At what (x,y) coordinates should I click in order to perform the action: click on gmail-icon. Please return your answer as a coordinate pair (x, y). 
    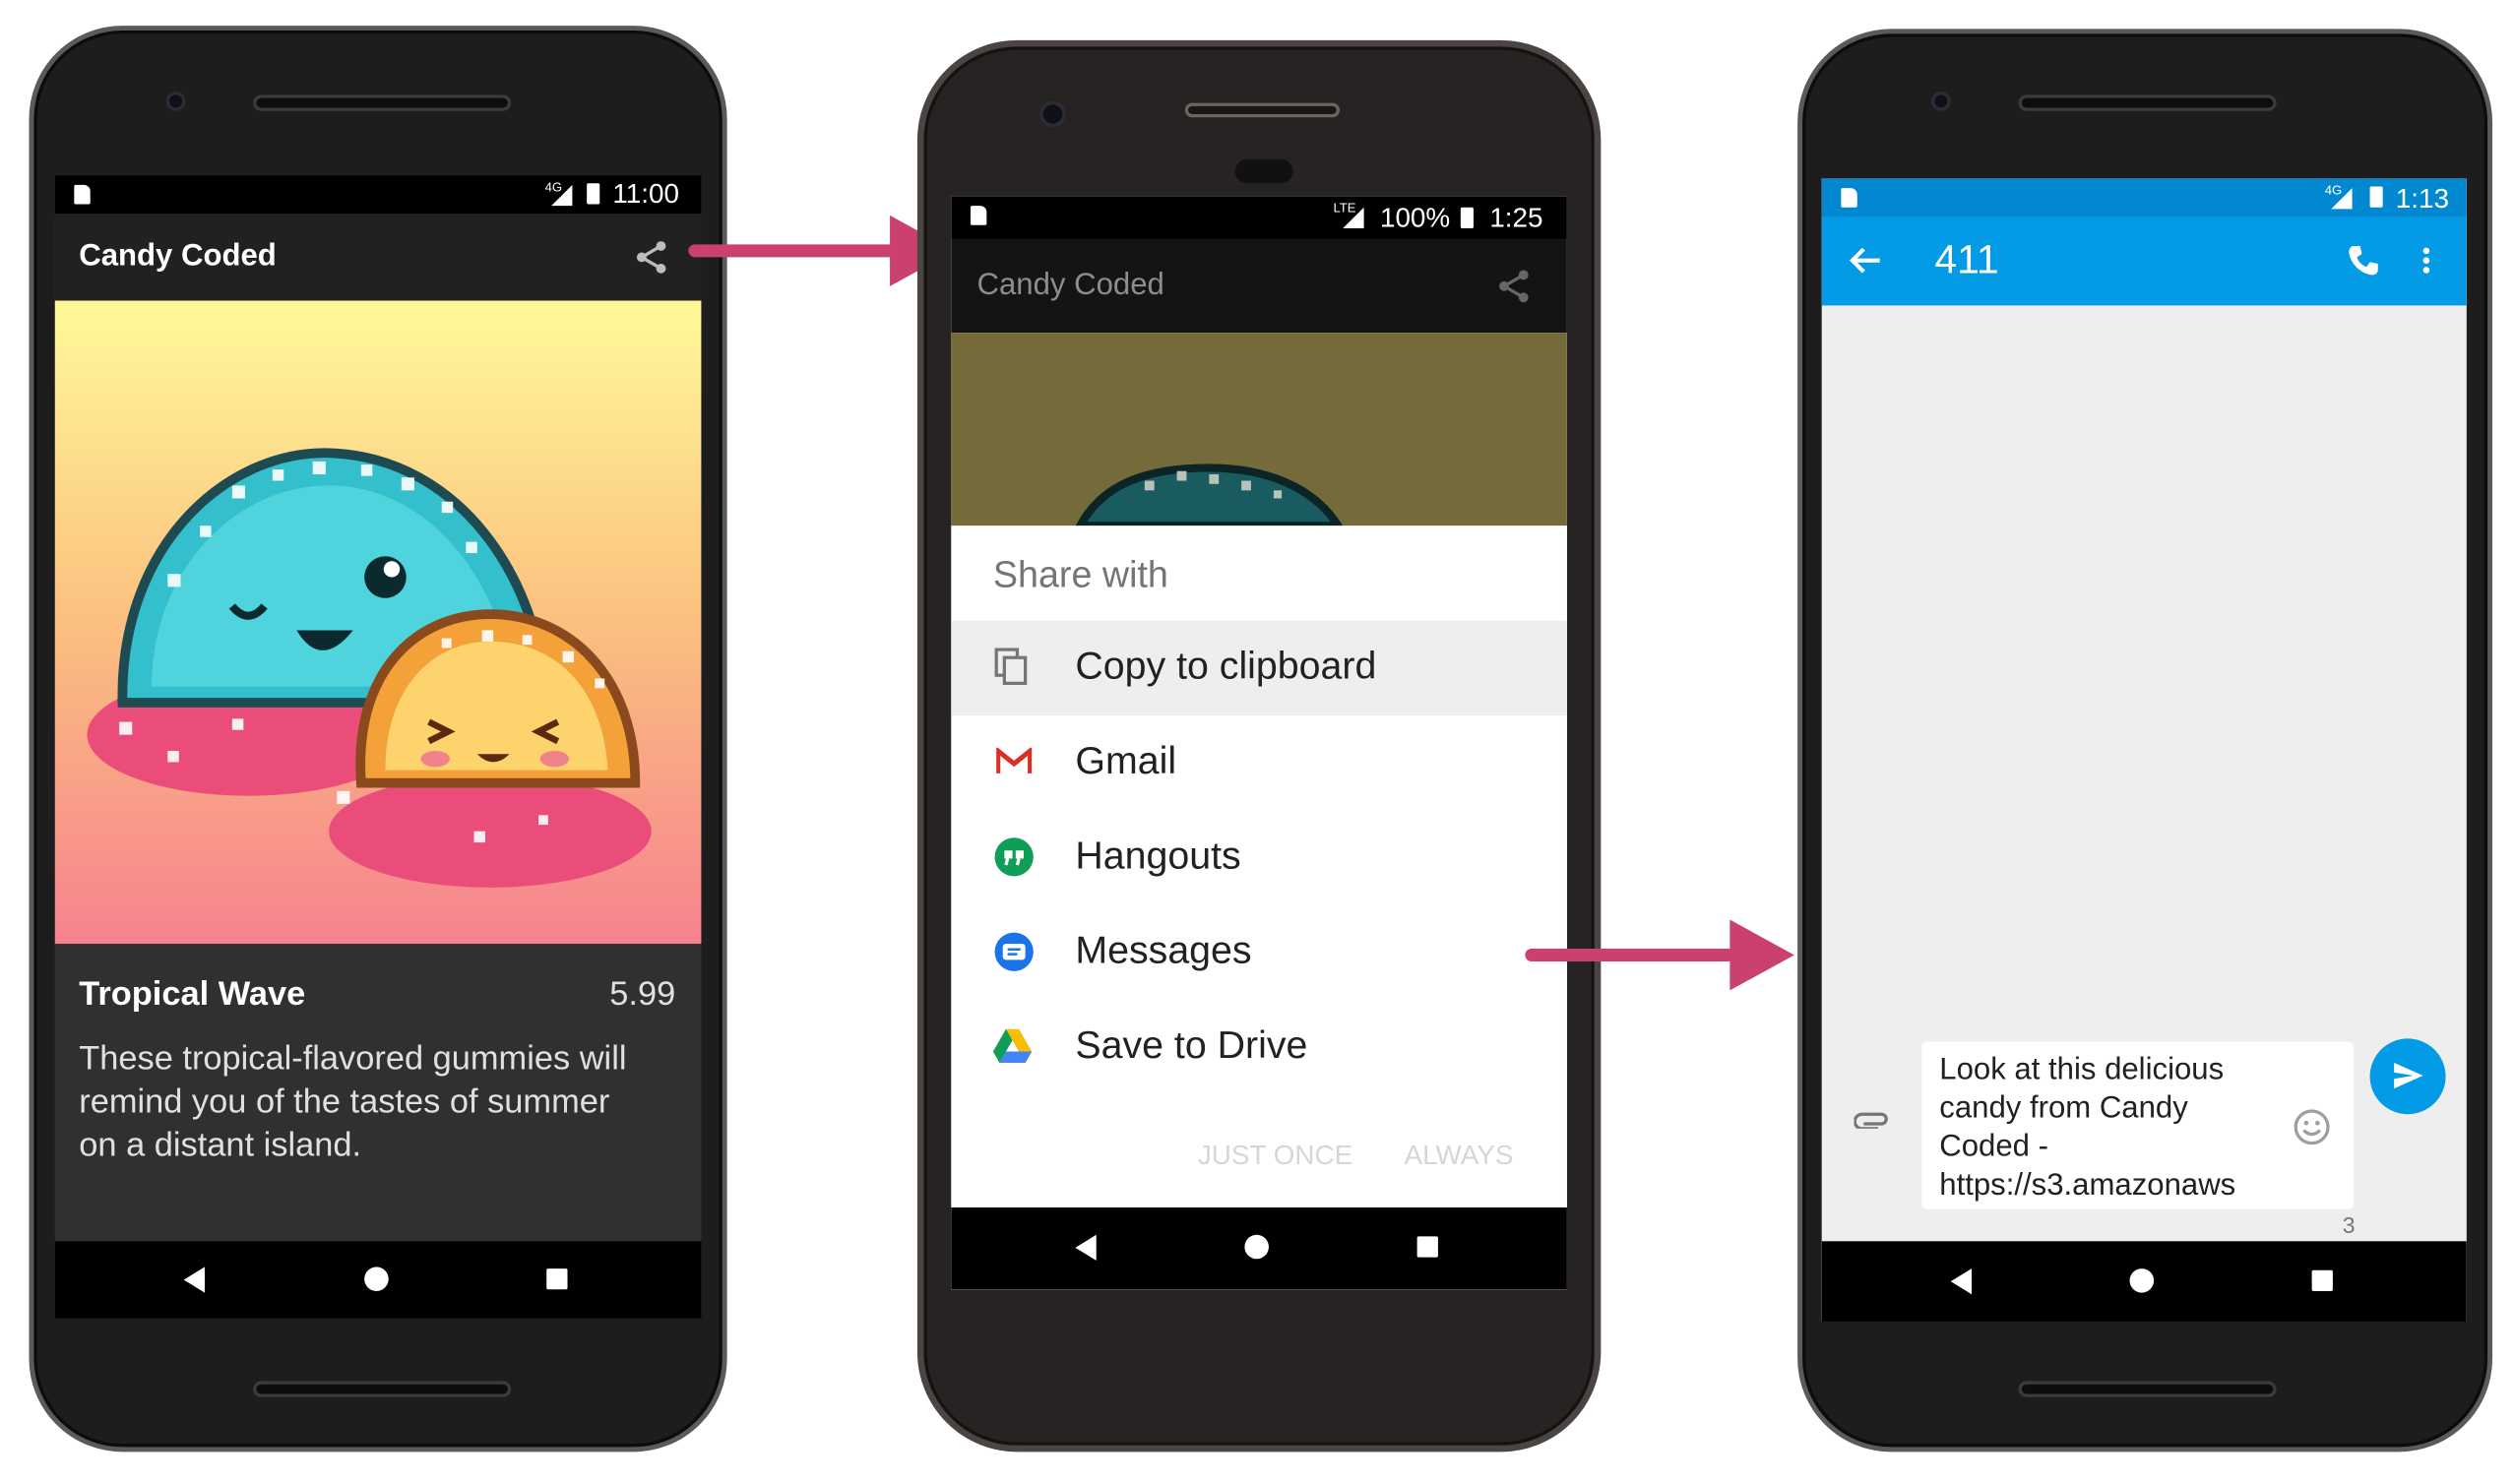
    Looking at the image, I should click on (1014, 760).